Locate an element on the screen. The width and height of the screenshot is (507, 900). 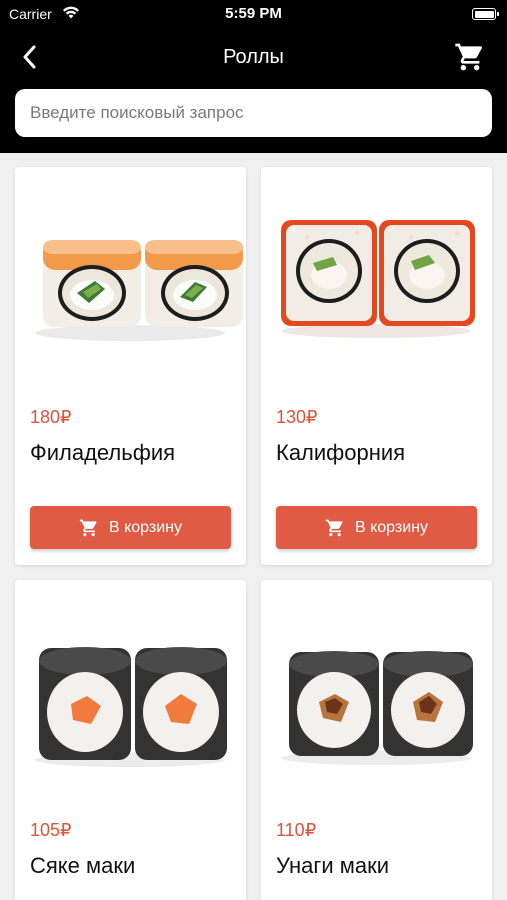
search-input is located at coordinates (253, 113).